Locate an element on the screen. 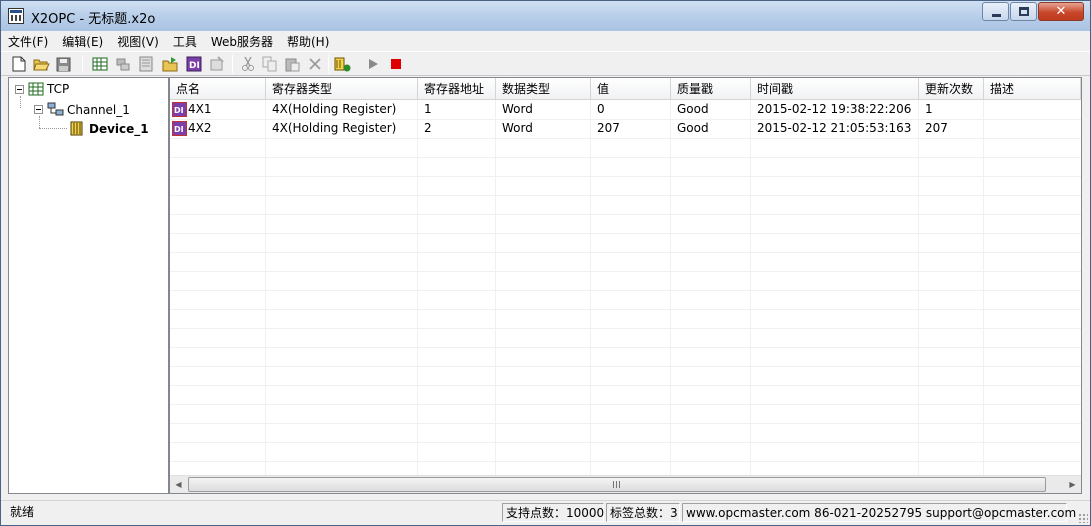 The width and height of the screenshot is (1091, 526). cell-update-count: 1 is located at coordinates (929, 109).